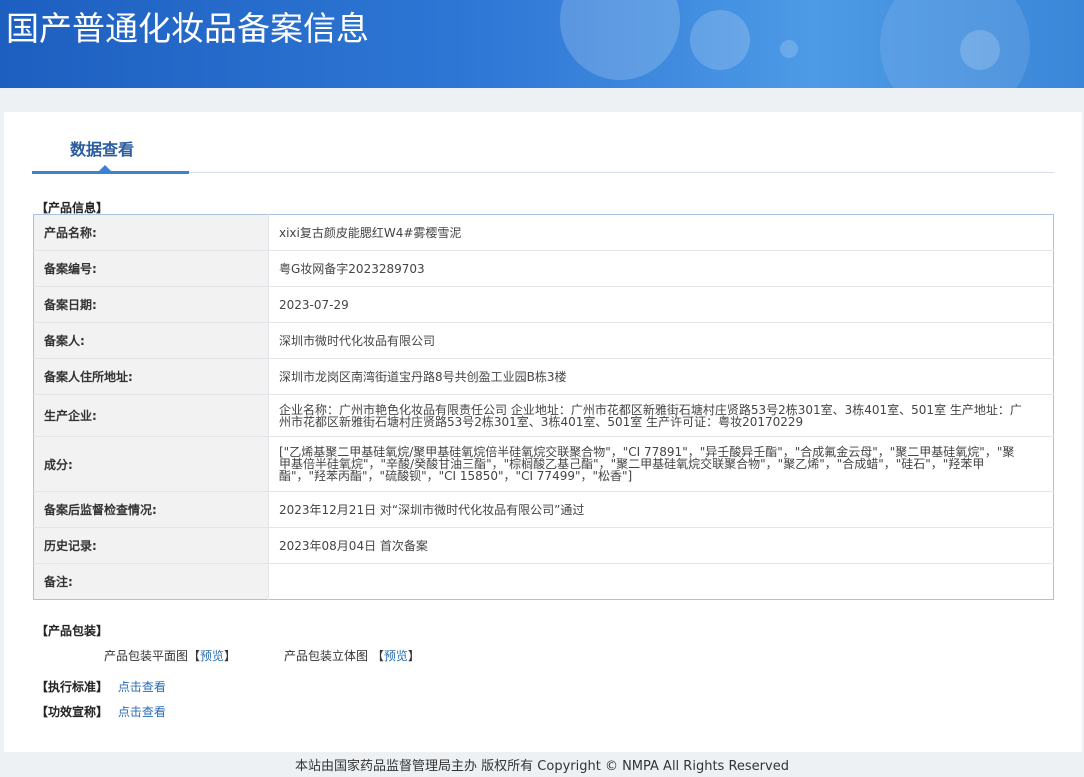 The height and width of the screenshot is (777, 1084). Describe the element at coordinates (72, 712) in the screenshot. I see `efficacy-label: 【功效宣称】` at that location.